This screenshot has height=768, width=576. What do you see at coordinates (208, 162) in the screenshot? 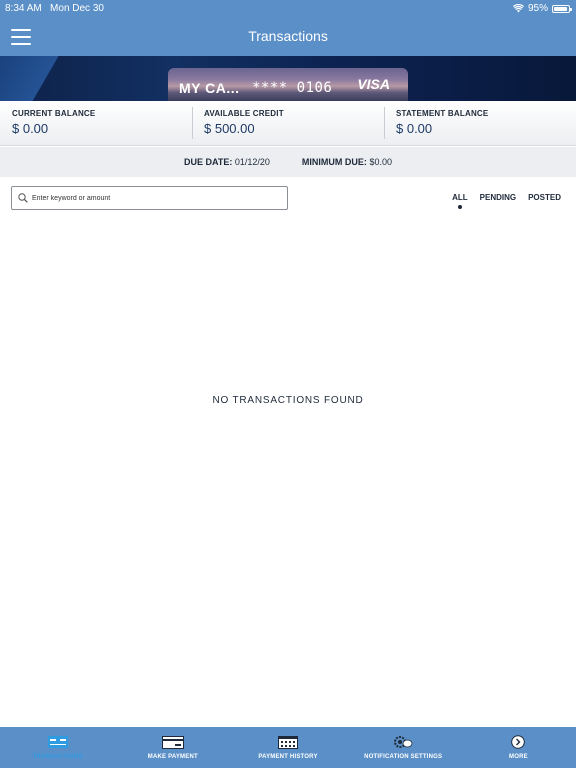
I see `due-date-label: DUE DATE:` at bounding box center [208, 162].